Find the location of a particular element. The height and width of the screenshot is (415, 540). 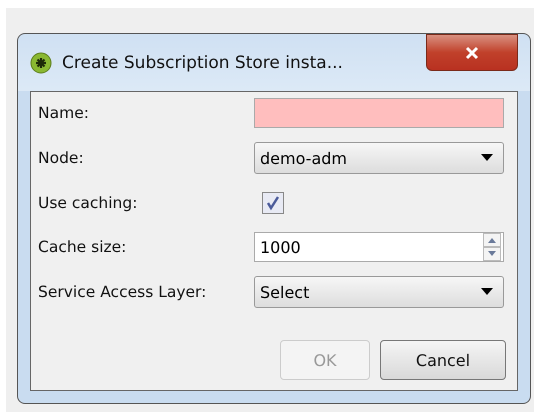

spinner-arrows-icon is located at coordinates (492, 247).